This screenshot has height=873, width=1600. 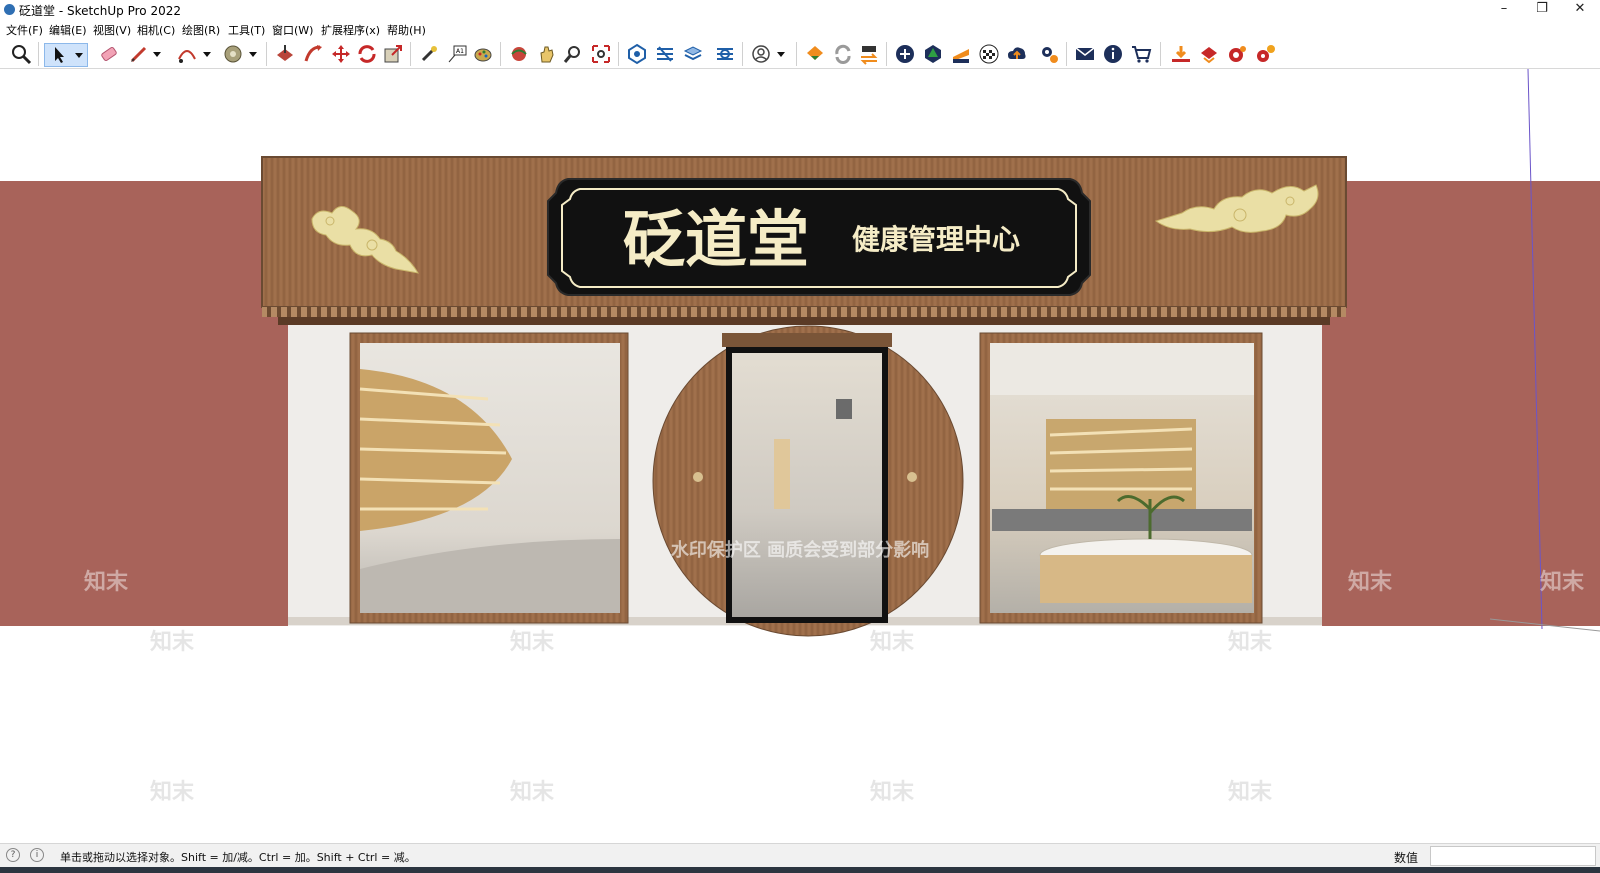 What do you see at coordinates (285, 54) in the screenshot?
I see `paint-bucket-icon` at bounding box center [285, 54].